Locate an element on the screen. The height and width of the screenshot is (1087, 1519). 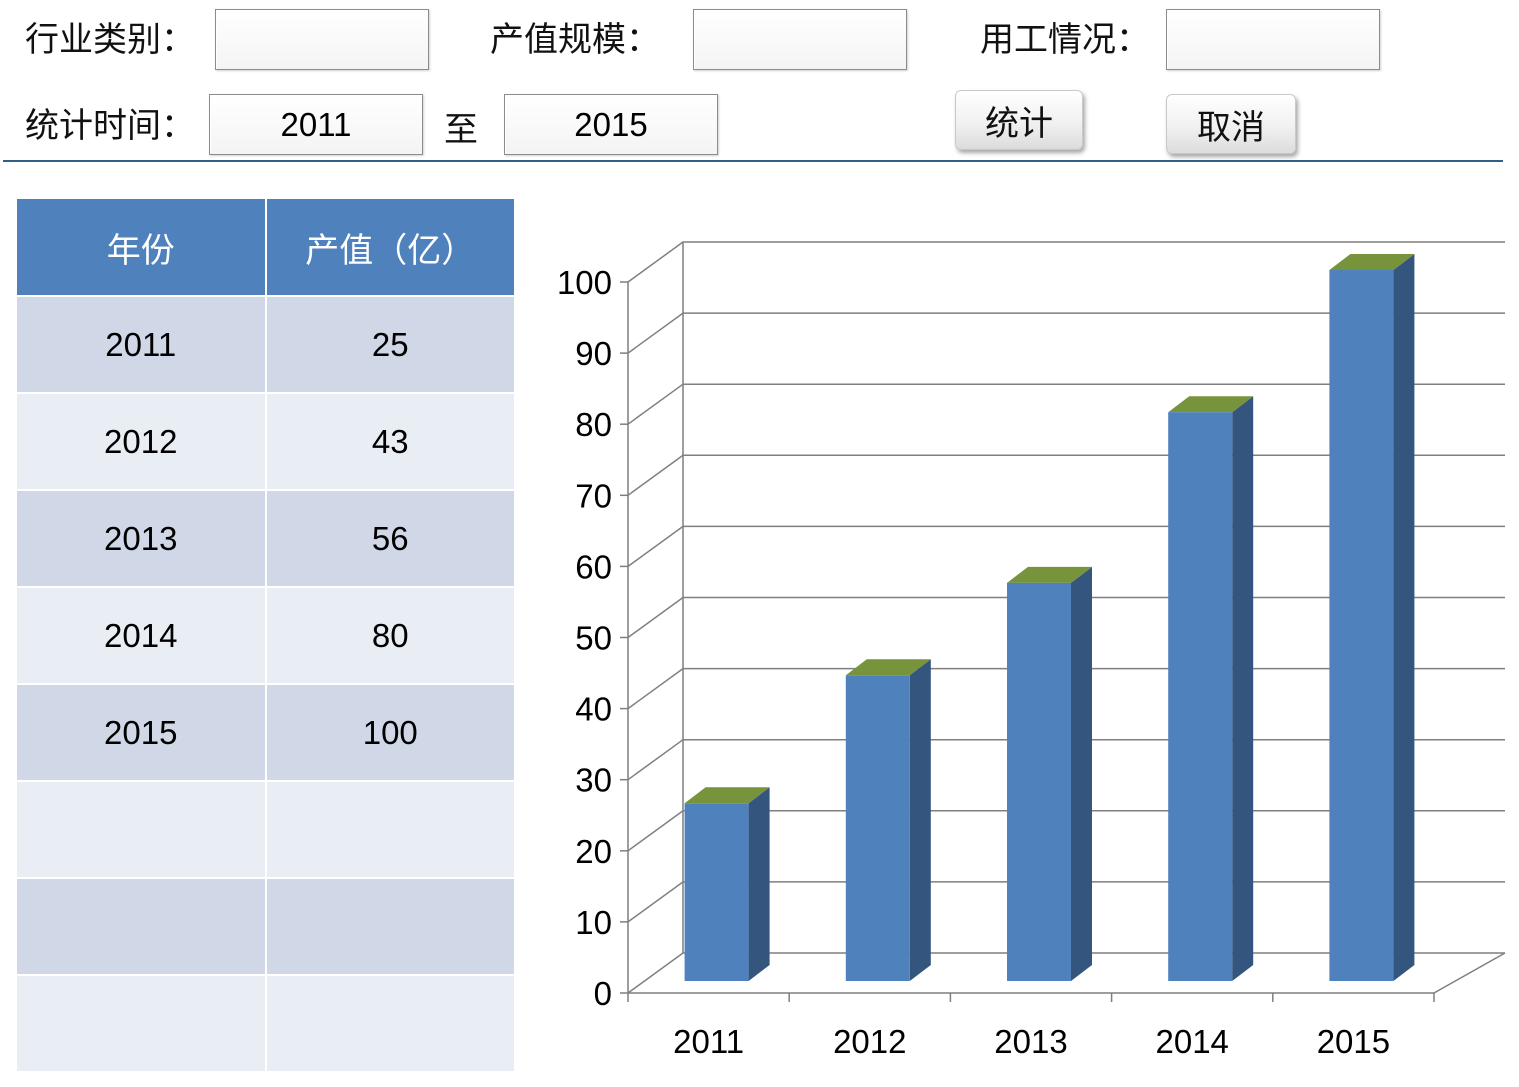
output-cell: 80 is located at coordinates (390, 635).